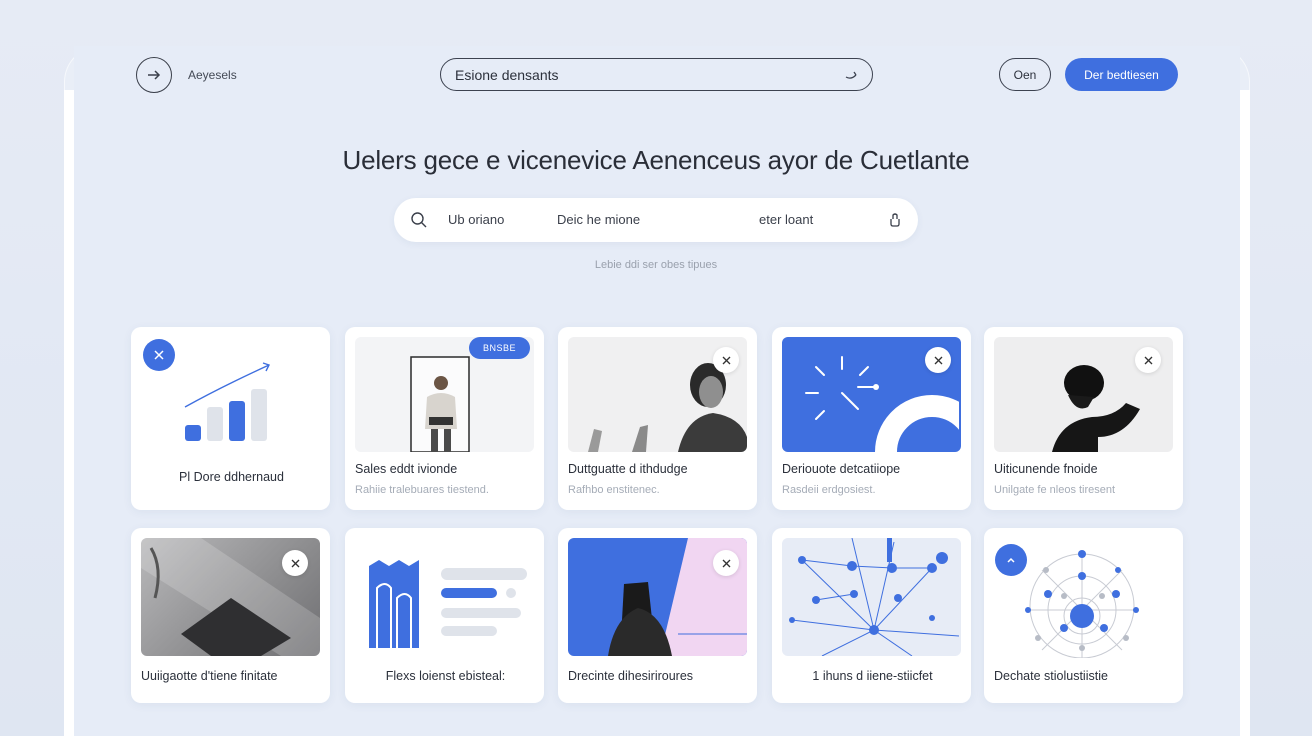  What do you see at coordinates (1055, 490) in the screenshot?
I see `card-subtitle: Unilgate fe nleos tiresent` at bounding box center [1055, 490].